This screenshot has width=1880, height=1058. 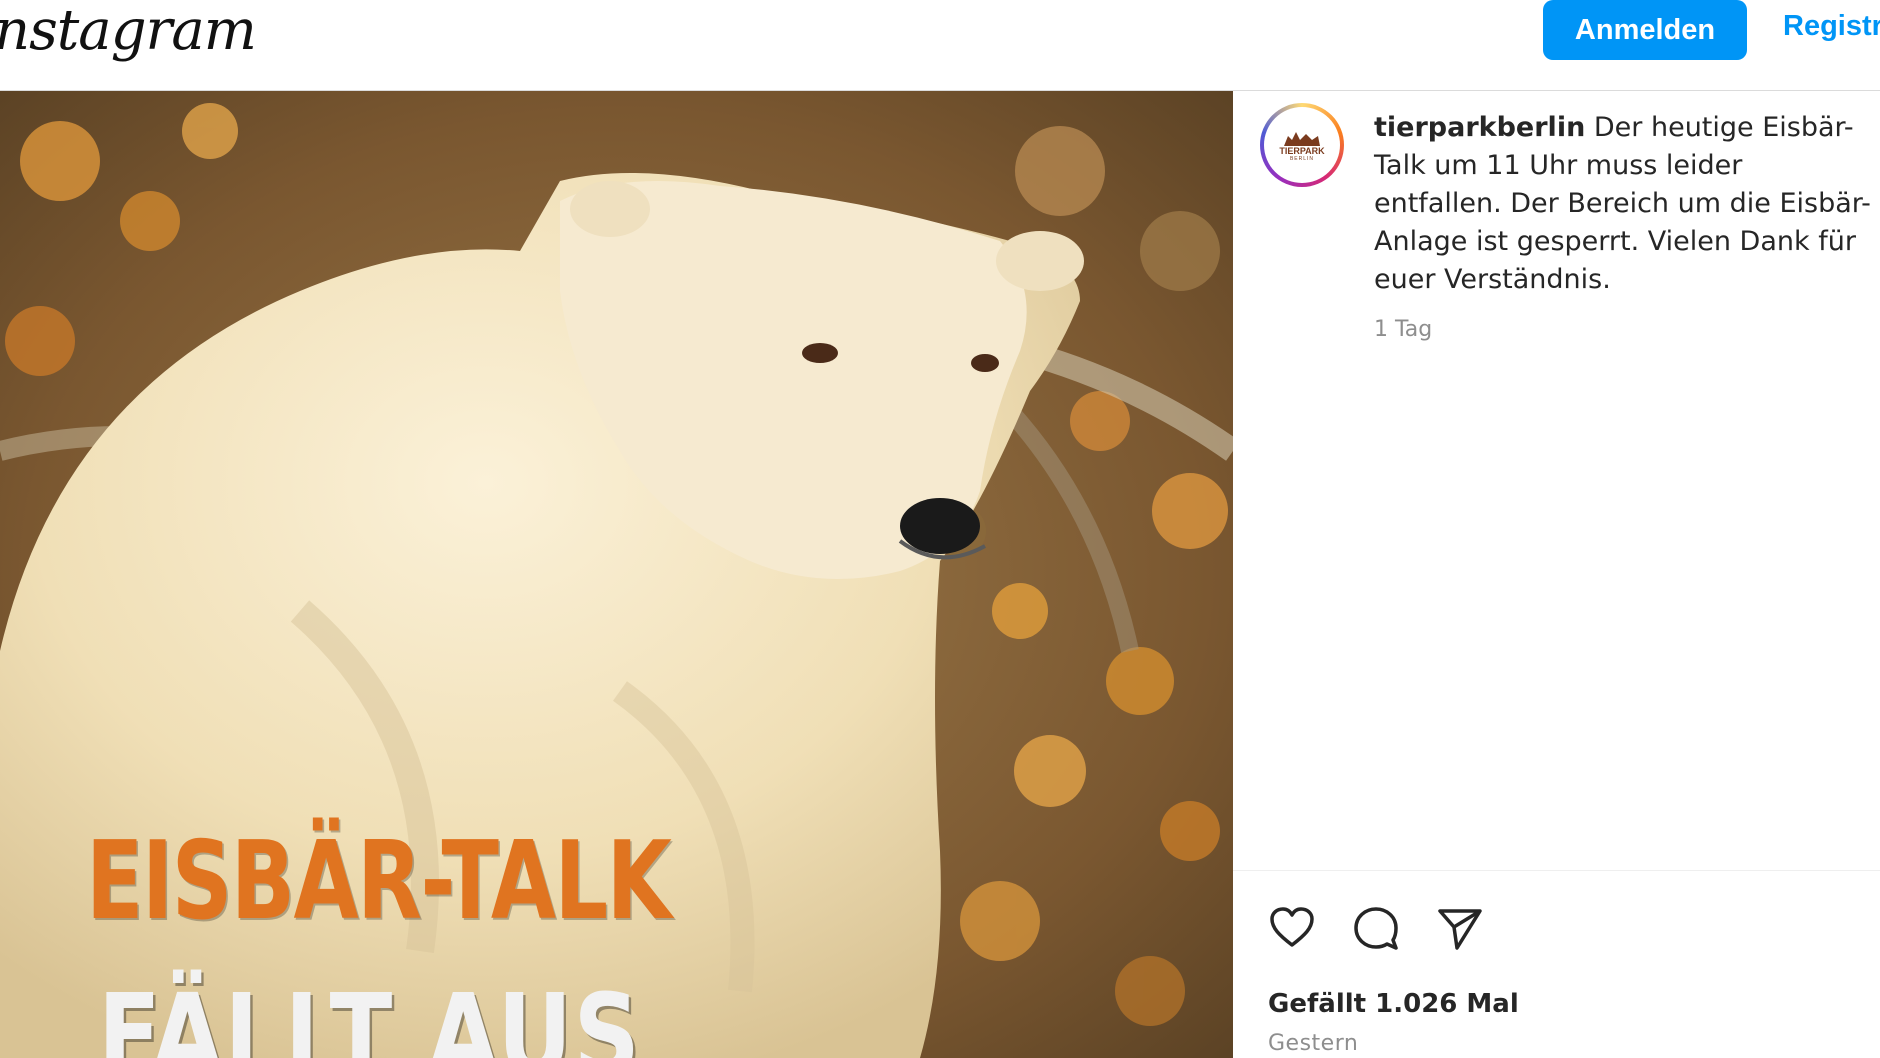 What do you see at coordinates (128, 35) in the screenshot?
I see `instagram-logo: nstagram` at bounding box center [128, 35].